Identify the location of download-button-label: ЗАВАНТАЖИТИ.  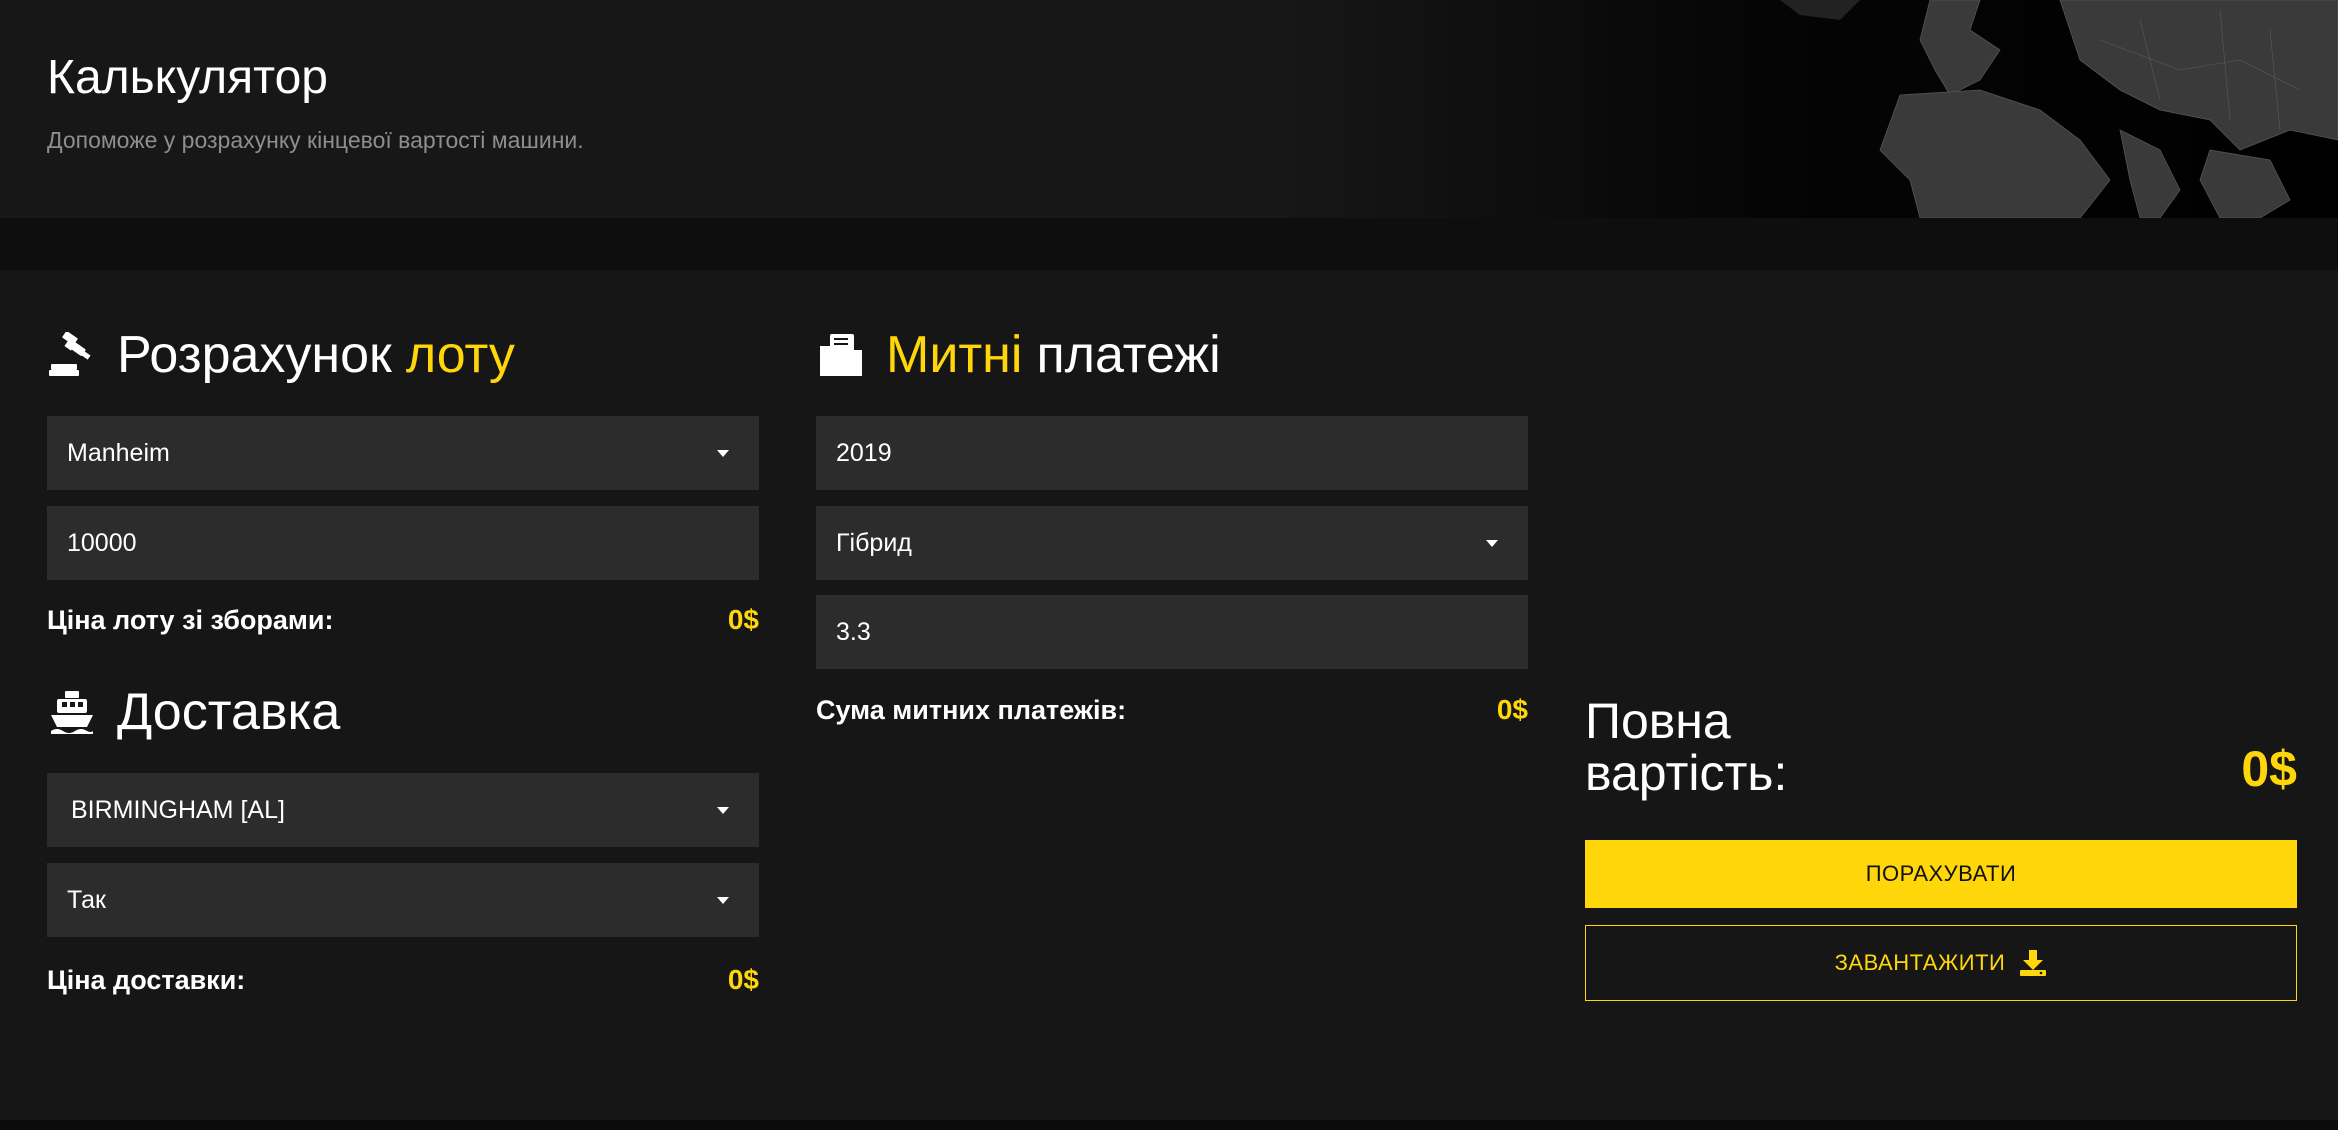
(1920, 962).